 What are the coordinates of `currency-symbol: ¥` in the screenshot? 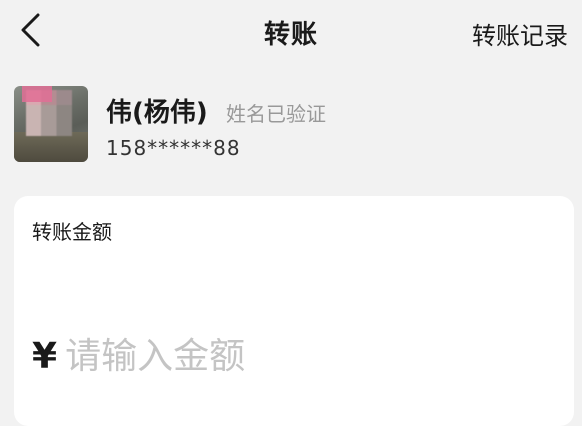 It's located at (45, 356).